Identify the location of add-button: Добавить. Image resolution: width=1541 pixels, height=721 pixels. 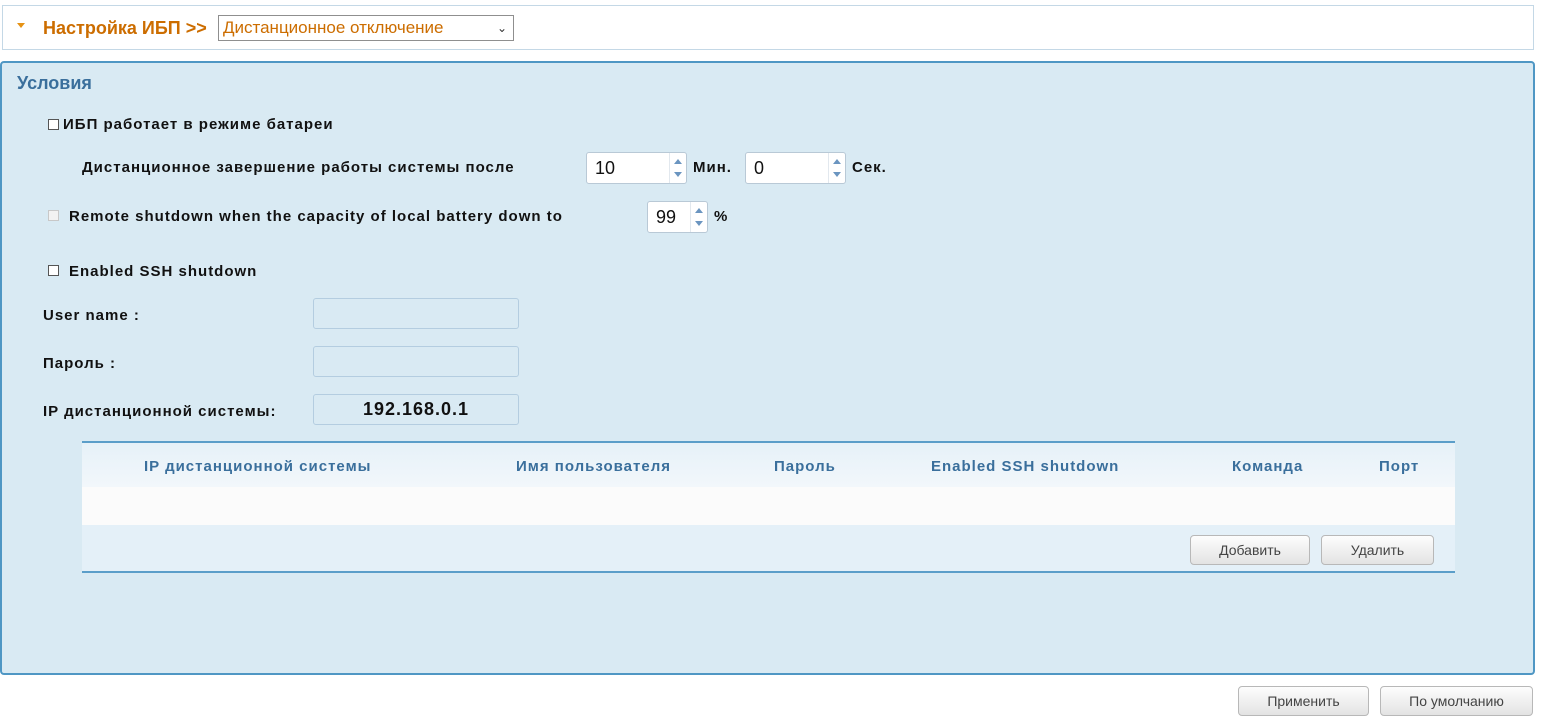
(1250, 550).